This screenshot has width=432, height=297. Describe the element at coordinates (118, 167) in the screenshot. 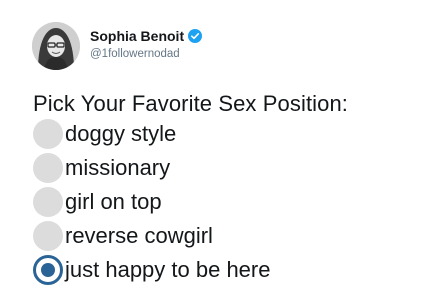

I see `option-label: missionary` at that location.